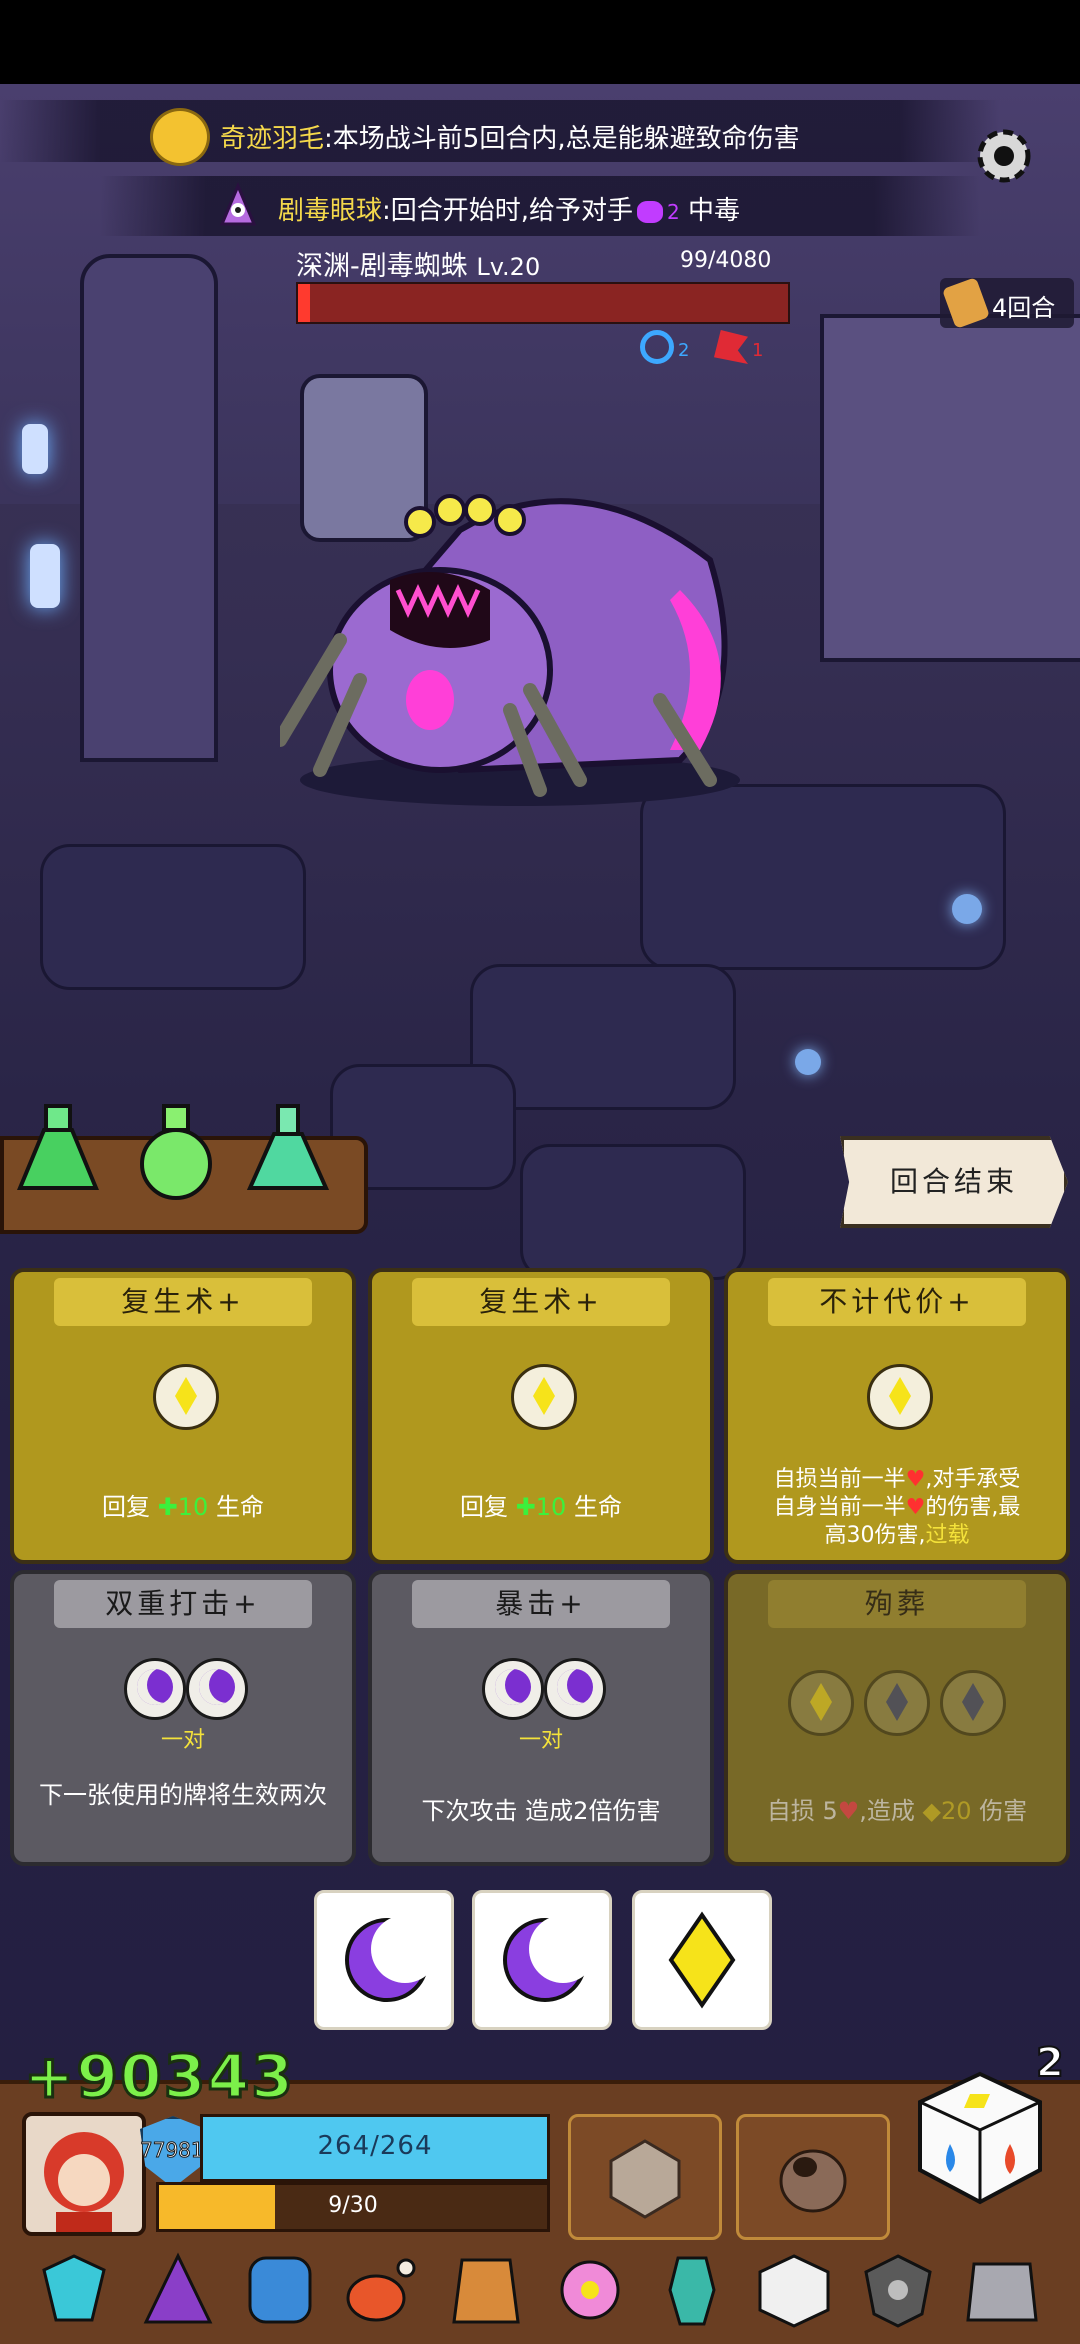  What do you see at coordinates (897, 1302) in the screenshot?
I see `card-title: 不计代价+` at bounding box center [897, 1302].